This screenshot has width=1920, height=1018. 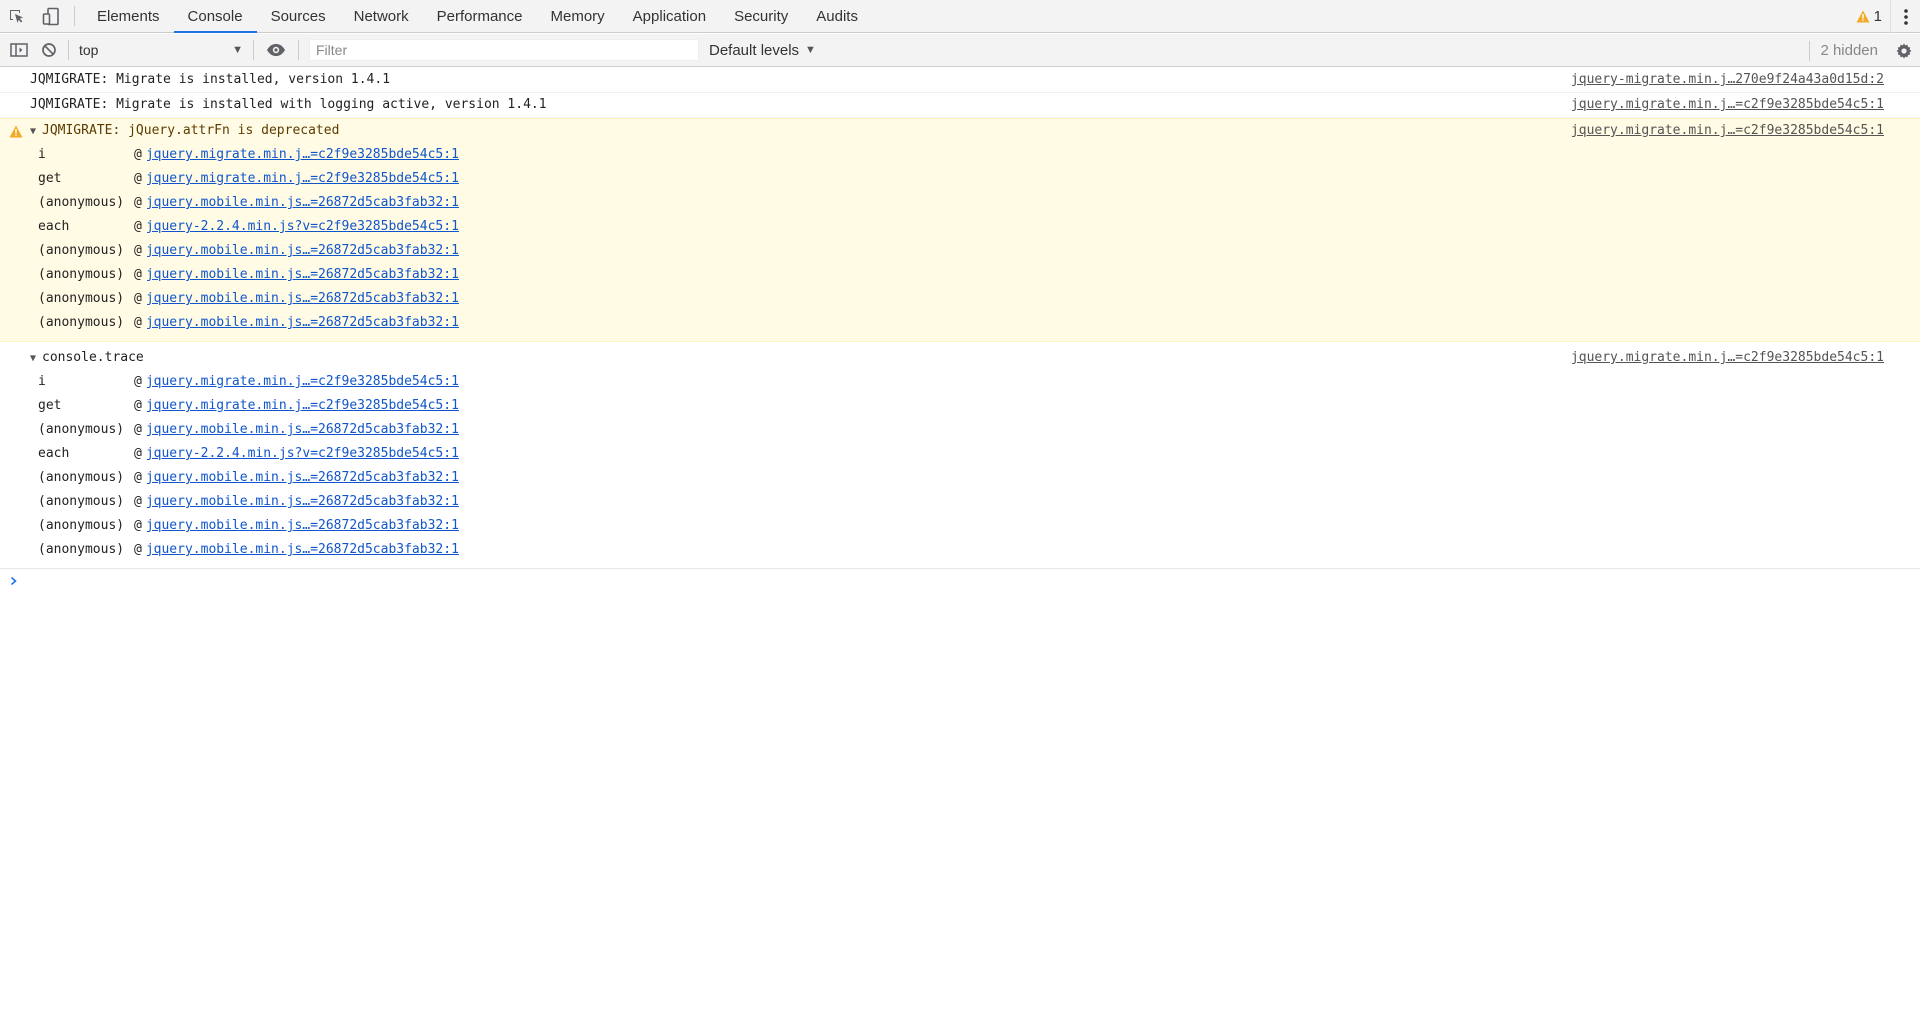 What do you see at coordinates (93, 357) in the screenshot?
I see `message-text: console.trace` at bounding box center [93, 357].